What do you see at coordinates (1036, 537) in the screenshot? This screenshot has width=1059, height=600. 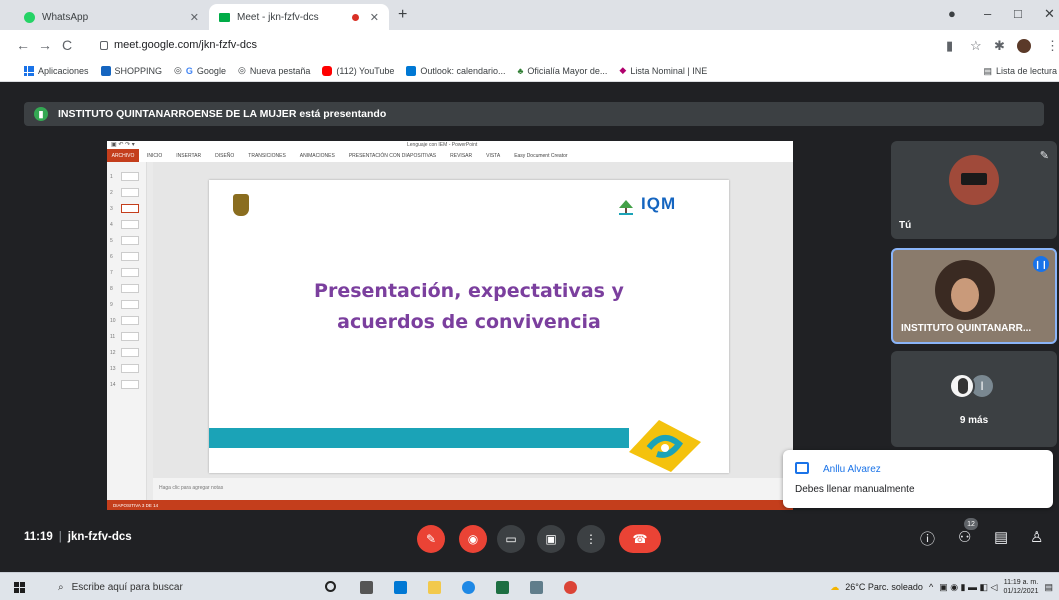 I see `activities-icon: ♙` at bounding box center [1036, 537].